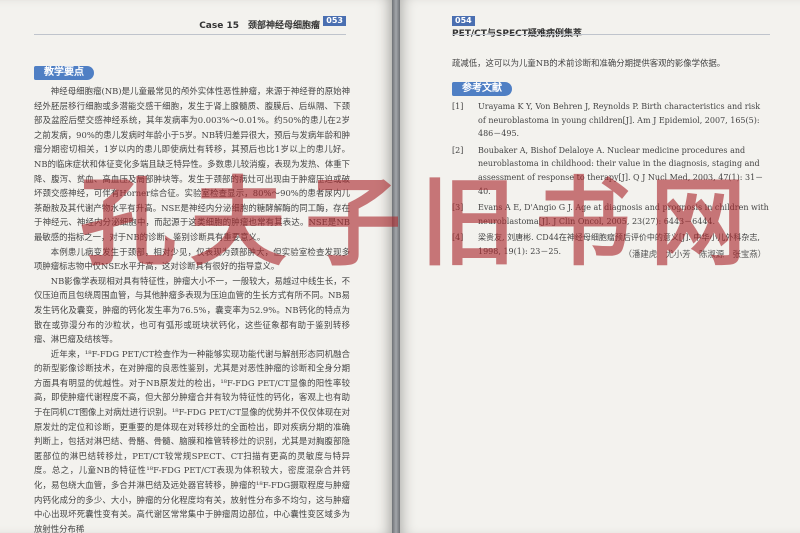  I want to click on section-title-teaching-points: 教学要点, so click(64, 73).